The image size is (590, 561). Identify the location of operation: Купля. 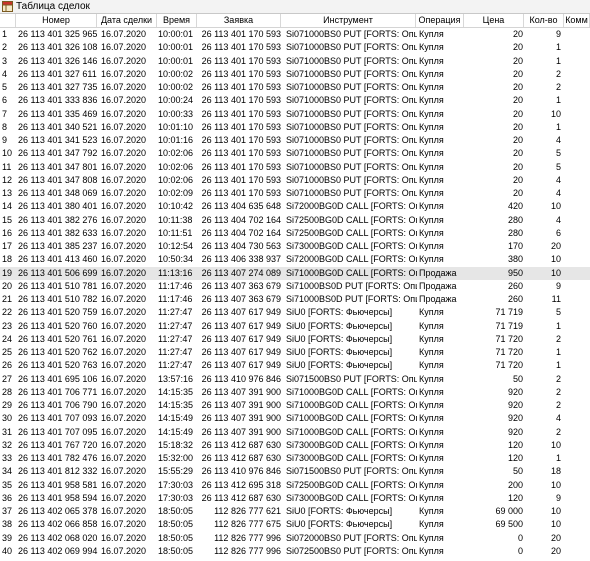
(431, 405).